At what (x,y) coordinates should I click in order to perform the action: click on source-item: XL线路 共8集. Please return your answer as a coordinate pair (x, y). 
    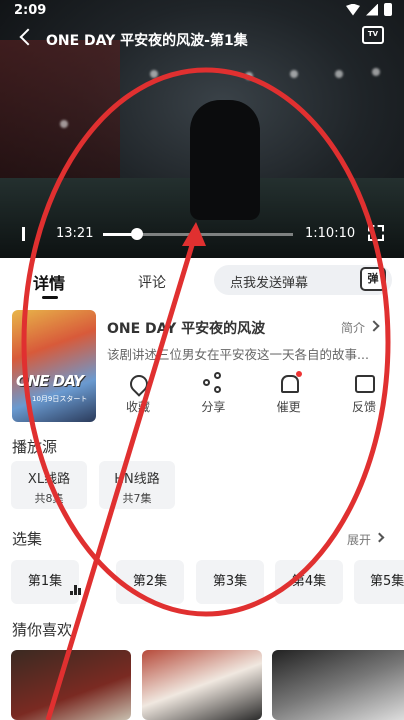
    Looking at the image, I should click on (49, 485).